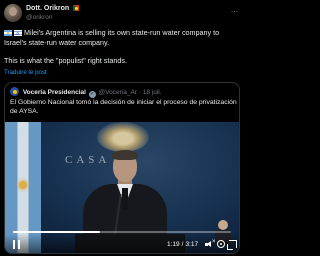 The height and width of the screenshot is (256, 320). I want to click on author-avatar, so click(13, 13).